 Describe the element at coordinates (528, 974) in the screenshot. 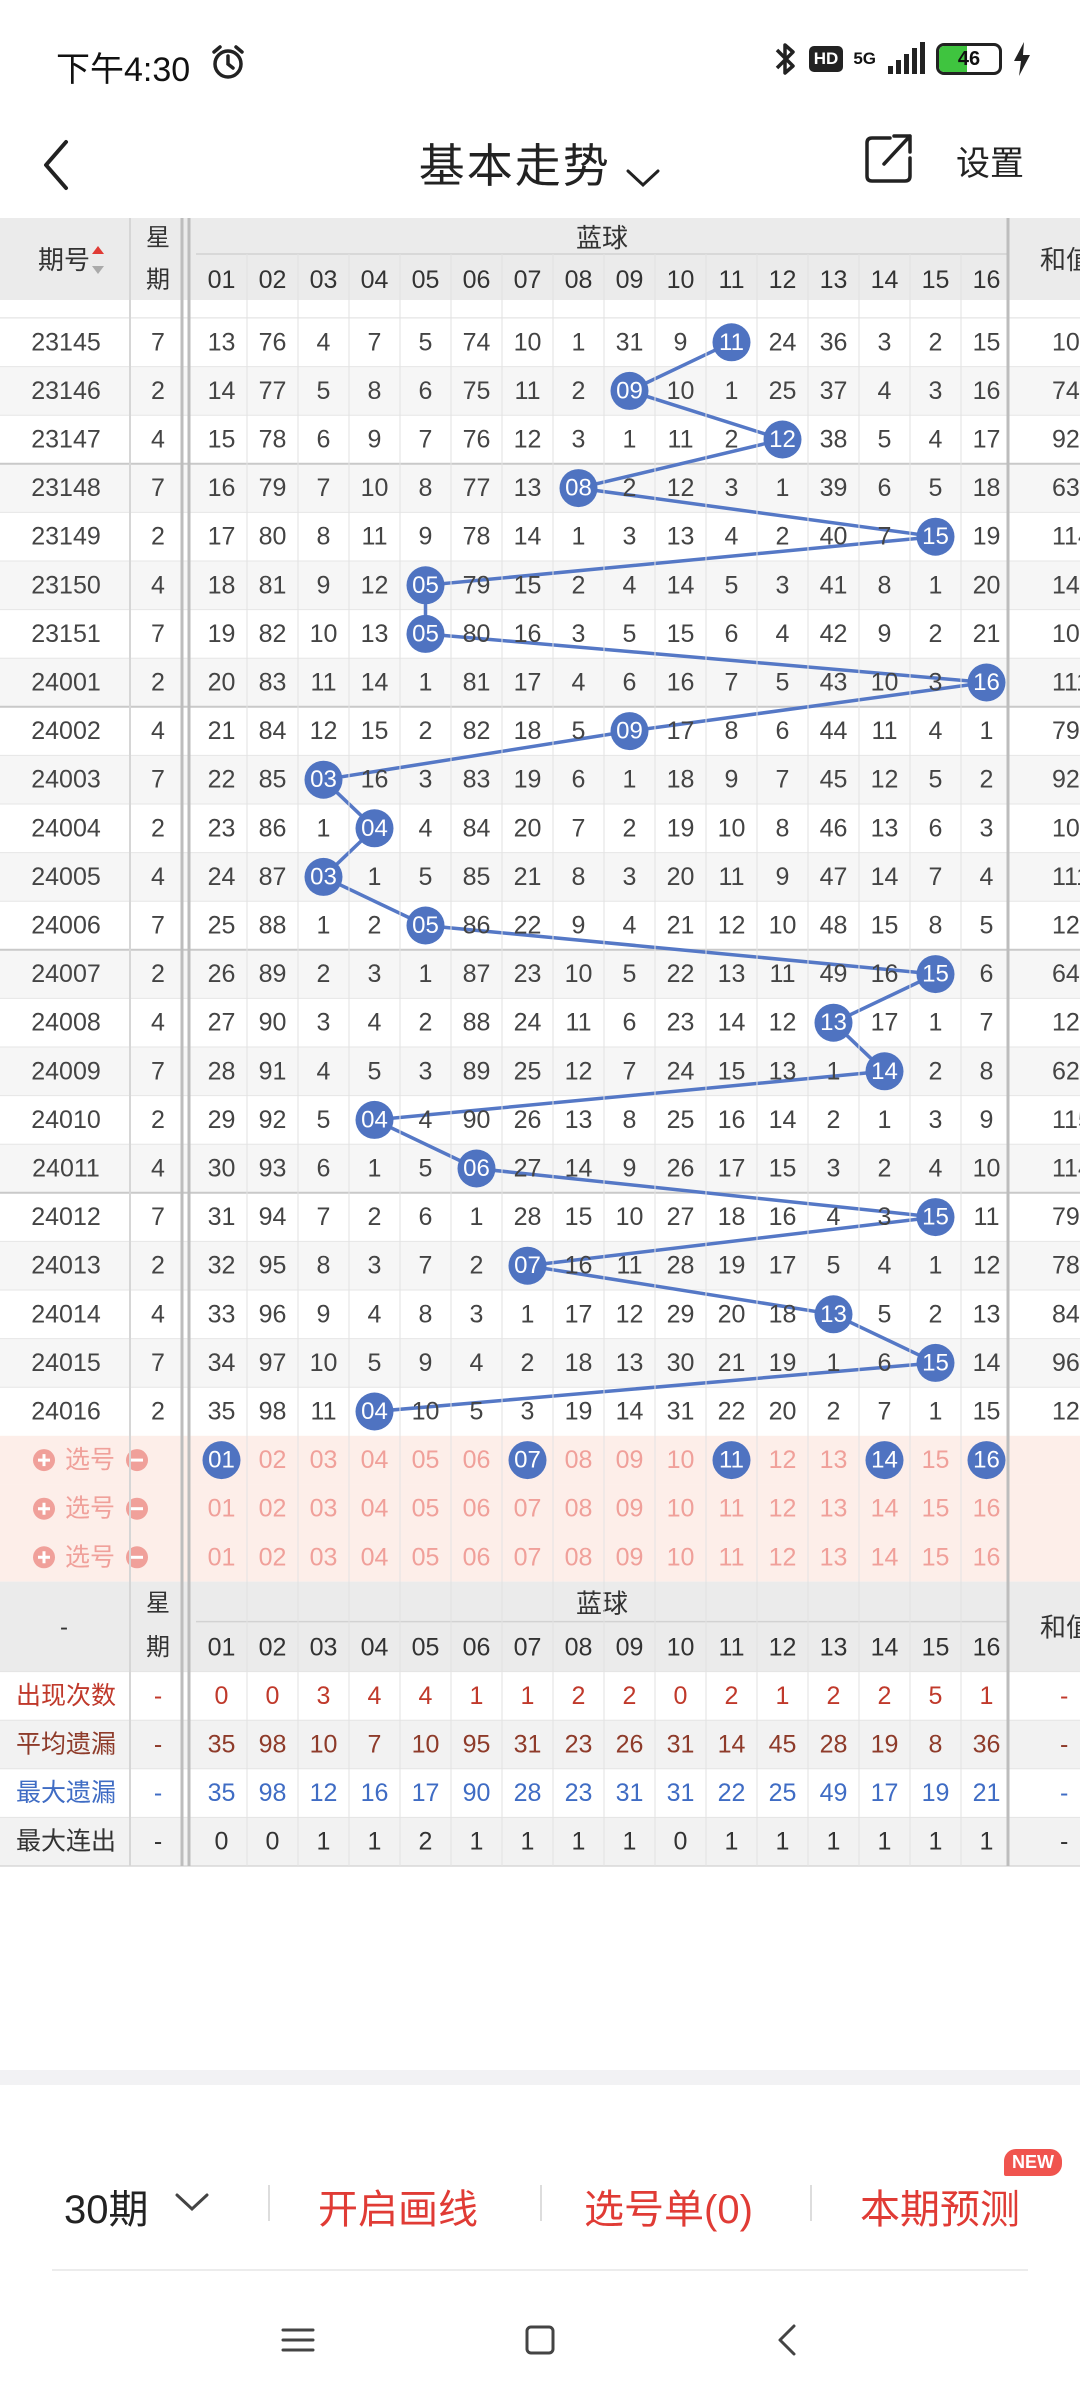

I see `miss-count: 23` at that location.